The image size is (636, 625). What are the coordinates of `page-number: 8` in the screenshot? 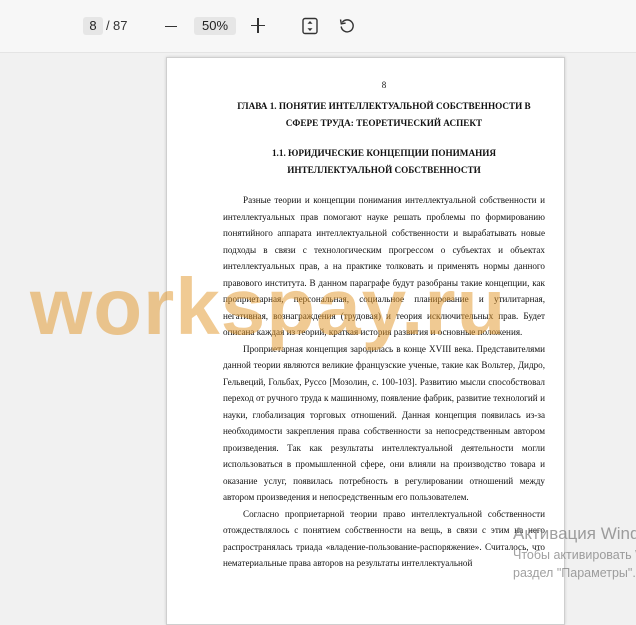 It's located at (384, 85).